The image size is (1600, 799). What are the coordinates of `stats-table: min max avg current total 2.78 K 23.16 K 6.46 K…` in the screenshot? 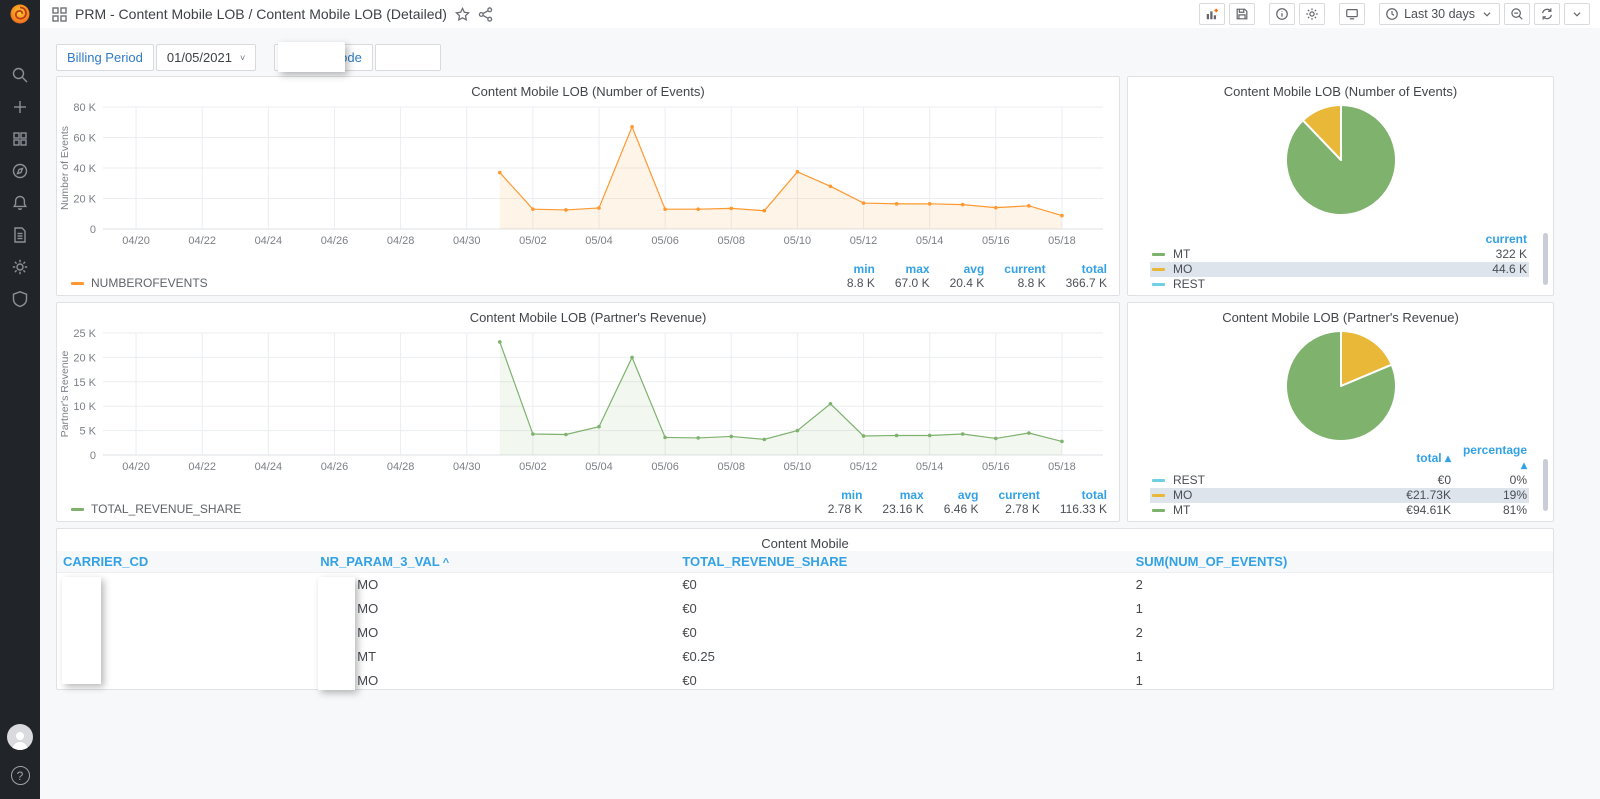 It's located at (957, 502).